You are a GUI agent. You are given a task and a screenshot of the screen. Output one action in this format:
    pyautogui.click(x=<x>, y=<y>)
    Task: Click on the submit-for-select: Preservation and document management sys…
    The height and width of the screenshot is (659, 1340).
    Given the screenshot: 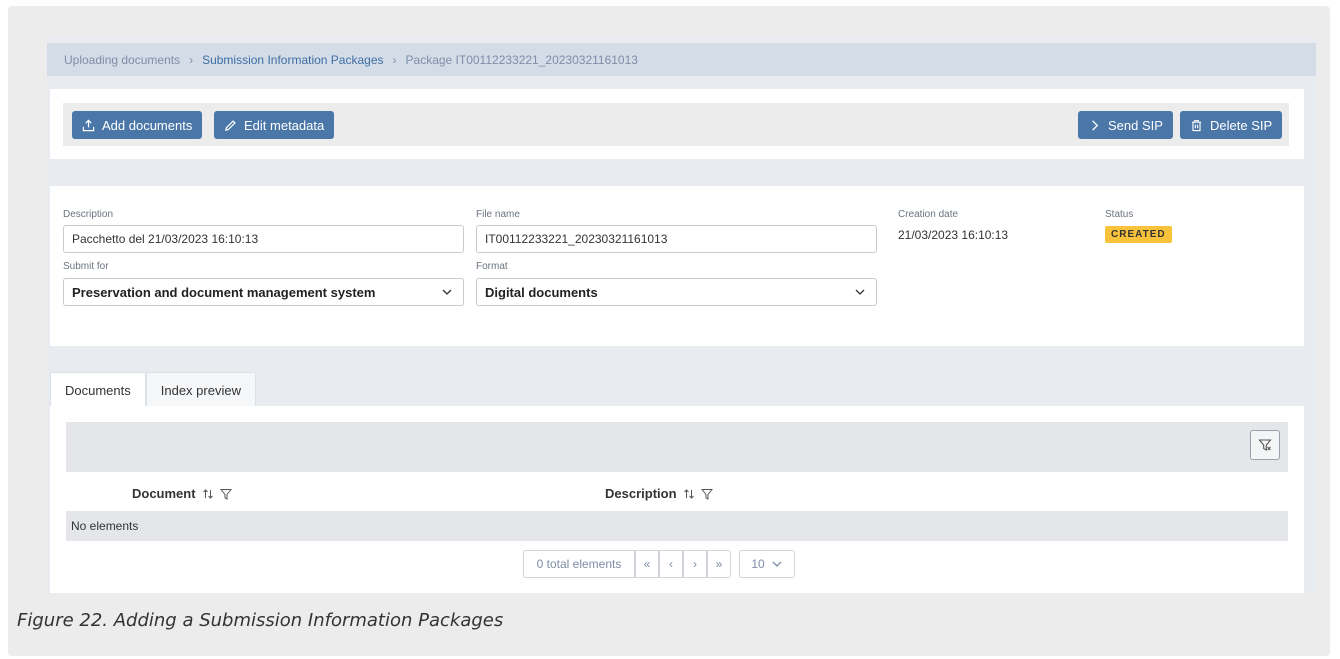 What is the action you would take?
    pyautogui.click(x=263, y=292)
    